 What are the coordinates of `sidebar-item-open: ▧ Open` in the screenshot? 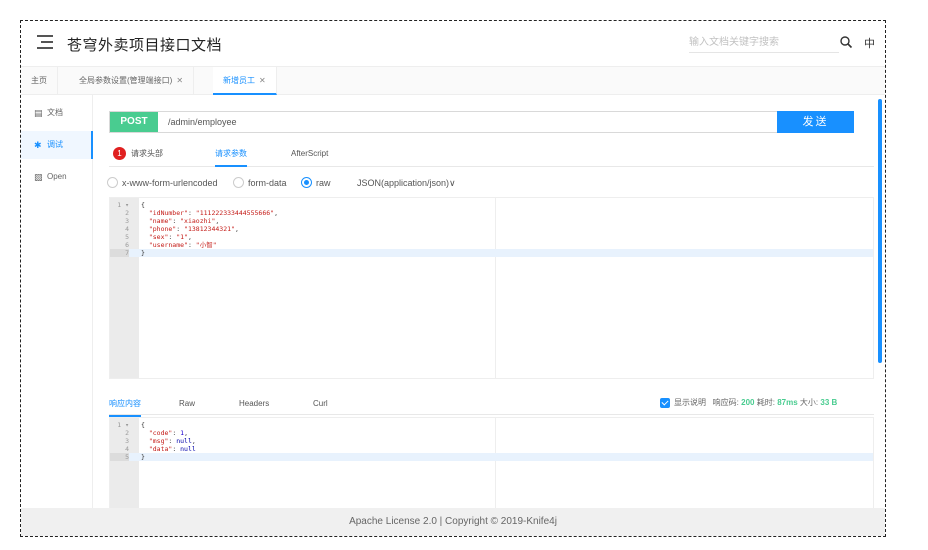 It's located at (57, 177).